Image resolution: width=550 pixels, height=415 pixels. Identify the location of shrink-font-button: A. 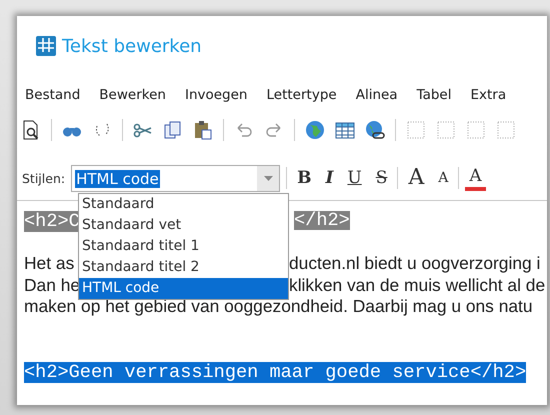
(443, 178).